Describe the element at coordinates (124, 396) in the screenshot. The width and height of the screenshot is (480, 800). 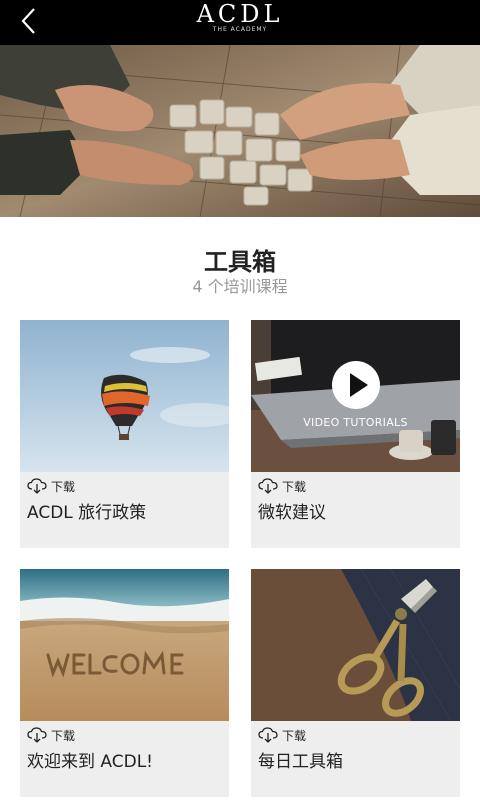
I see `hot-air-balloon-thumbnail` at that location.